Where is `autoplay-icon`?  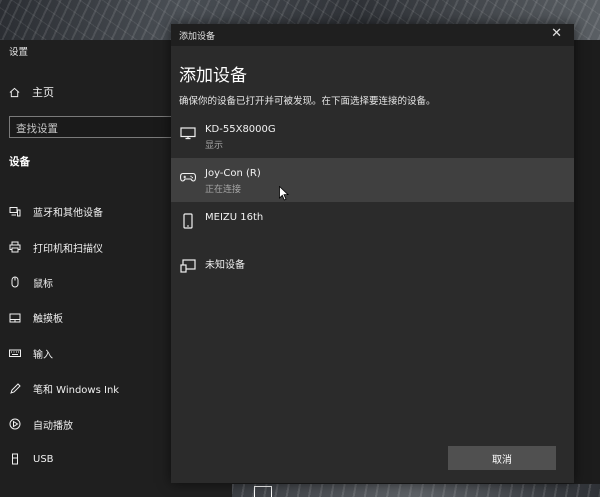
autoplay-icon is located at coordinates (15, 424).